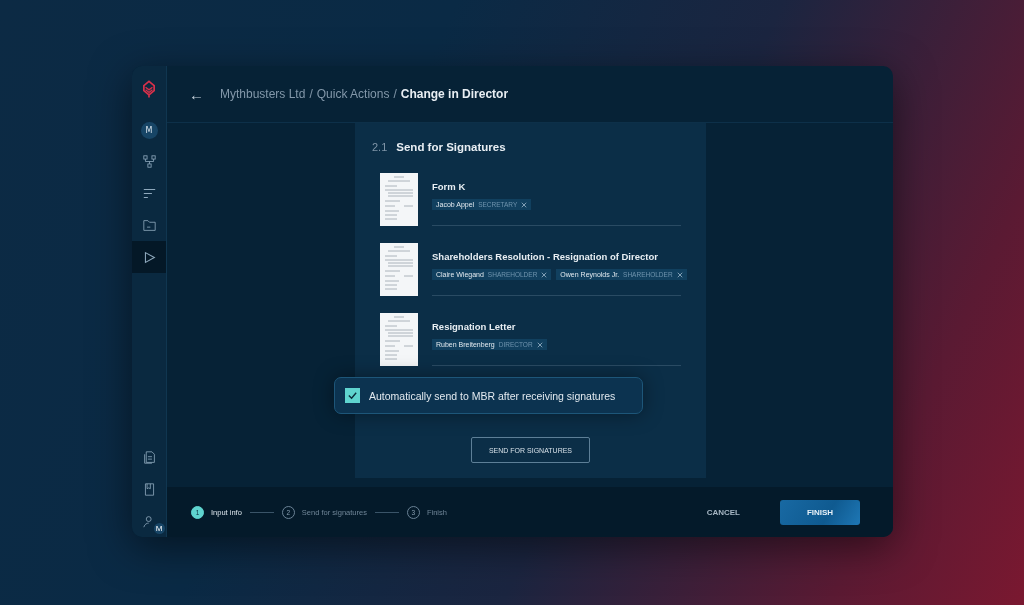 This screenshot has width=1024, height=605. Describe the element at coordinates (149, 457) in the screenshot. I see `documents-icon` at that location.